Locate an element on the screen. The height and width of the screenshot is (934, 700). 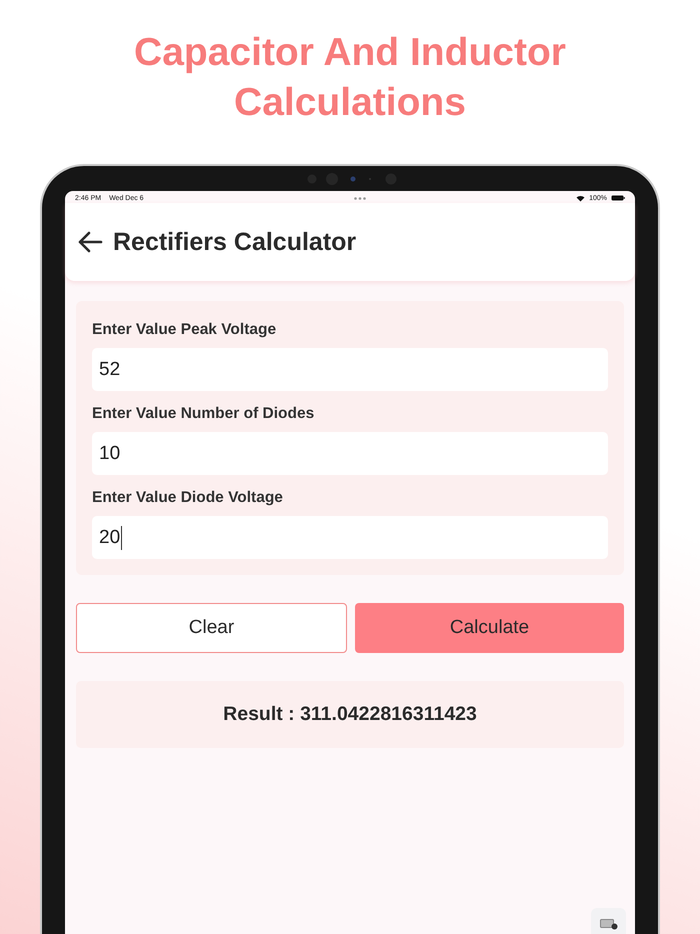
input-field: 10 is located at coordinates (350, 453).